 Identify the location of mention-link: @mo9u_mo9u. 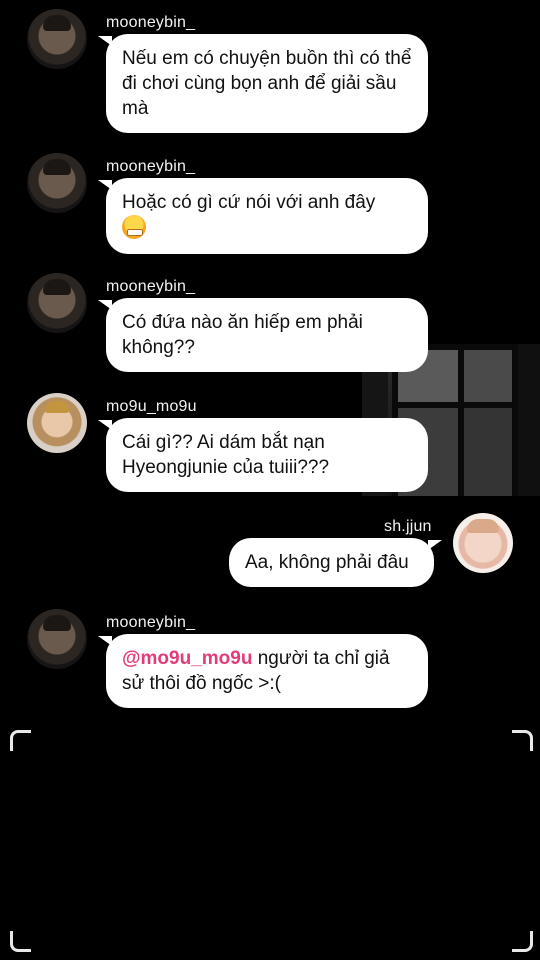
(187, 658).